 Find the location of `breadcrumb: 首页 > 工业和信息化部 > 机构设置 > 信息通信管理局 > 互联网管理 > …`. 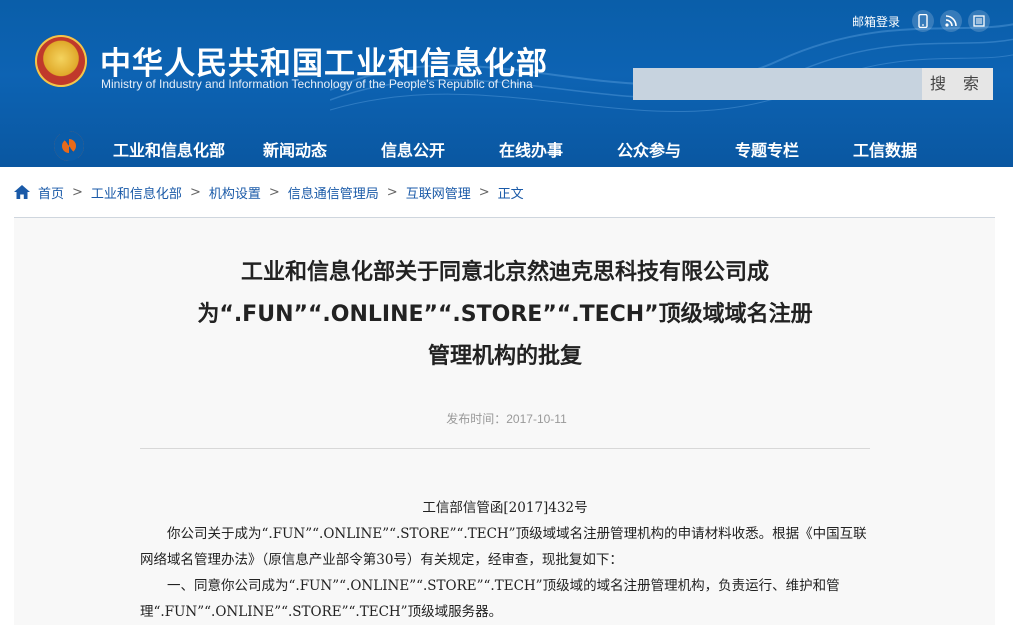

breadcrumb: 首页 > 工业和信息化部 > 机构设置 > 信息通信管理局 > 互联网管理 > … is located at coordinates (269, 192).